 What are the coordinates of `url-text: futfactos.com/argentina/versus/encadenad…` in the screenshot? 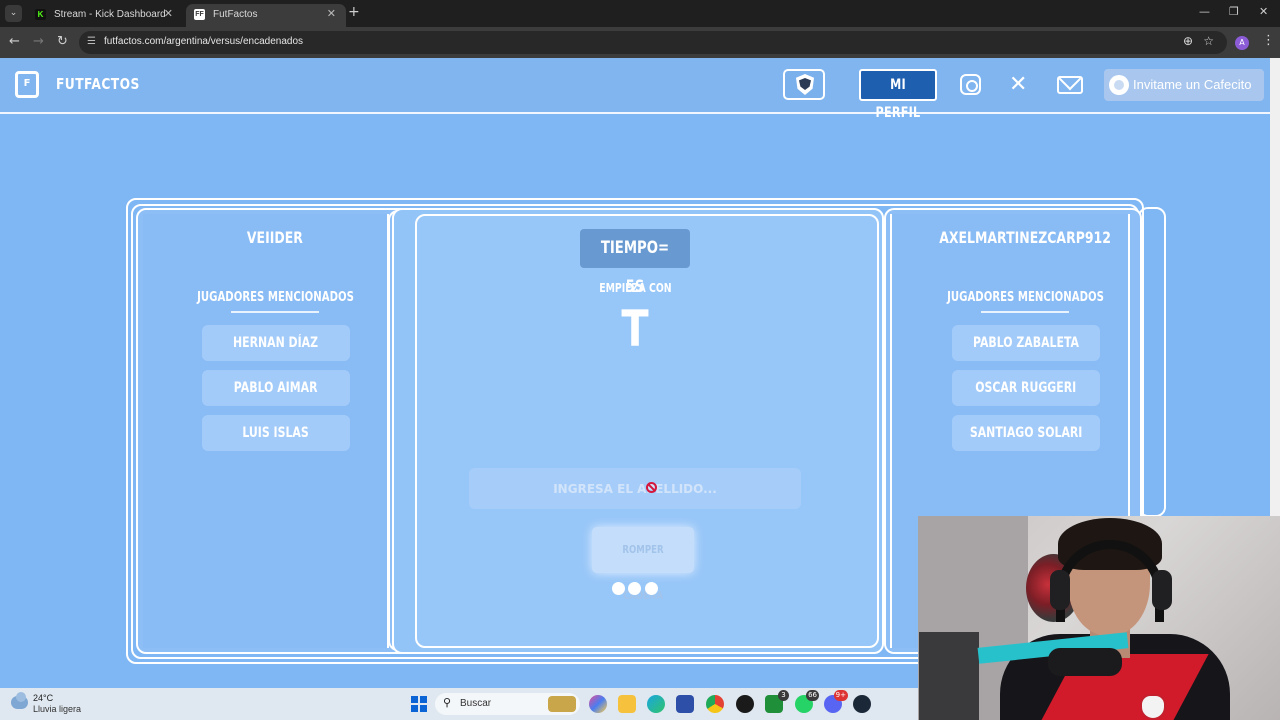 It's located at (203, 41).